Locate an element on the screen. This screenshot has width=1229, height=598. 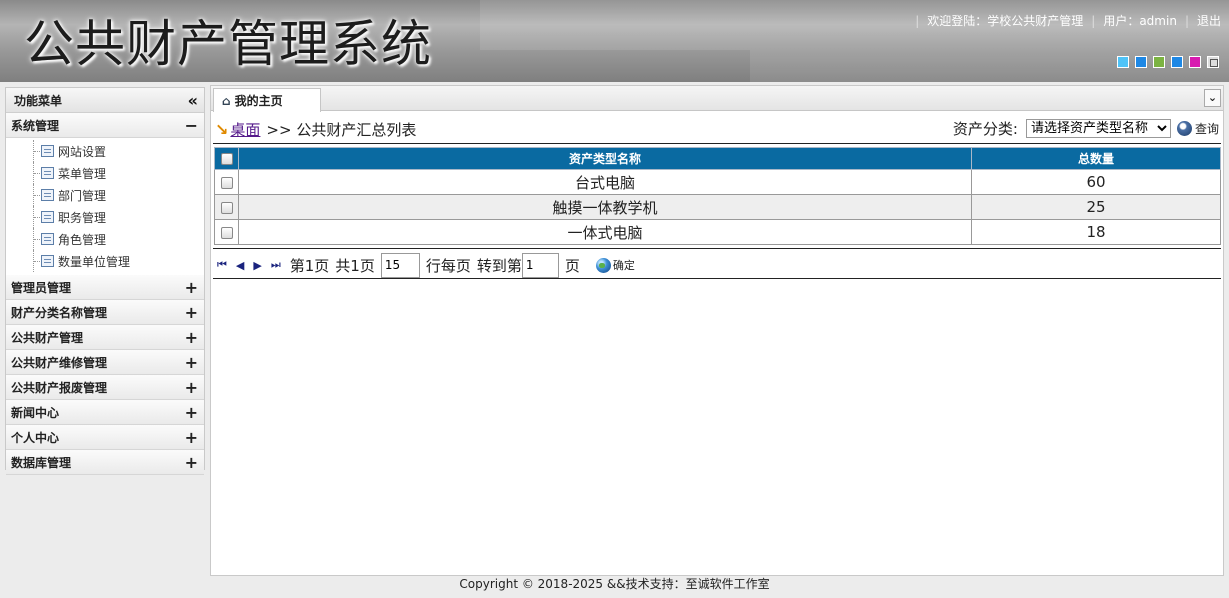
sidebar-item-department-management: 部门管理 is located at coordinates (105, 195).